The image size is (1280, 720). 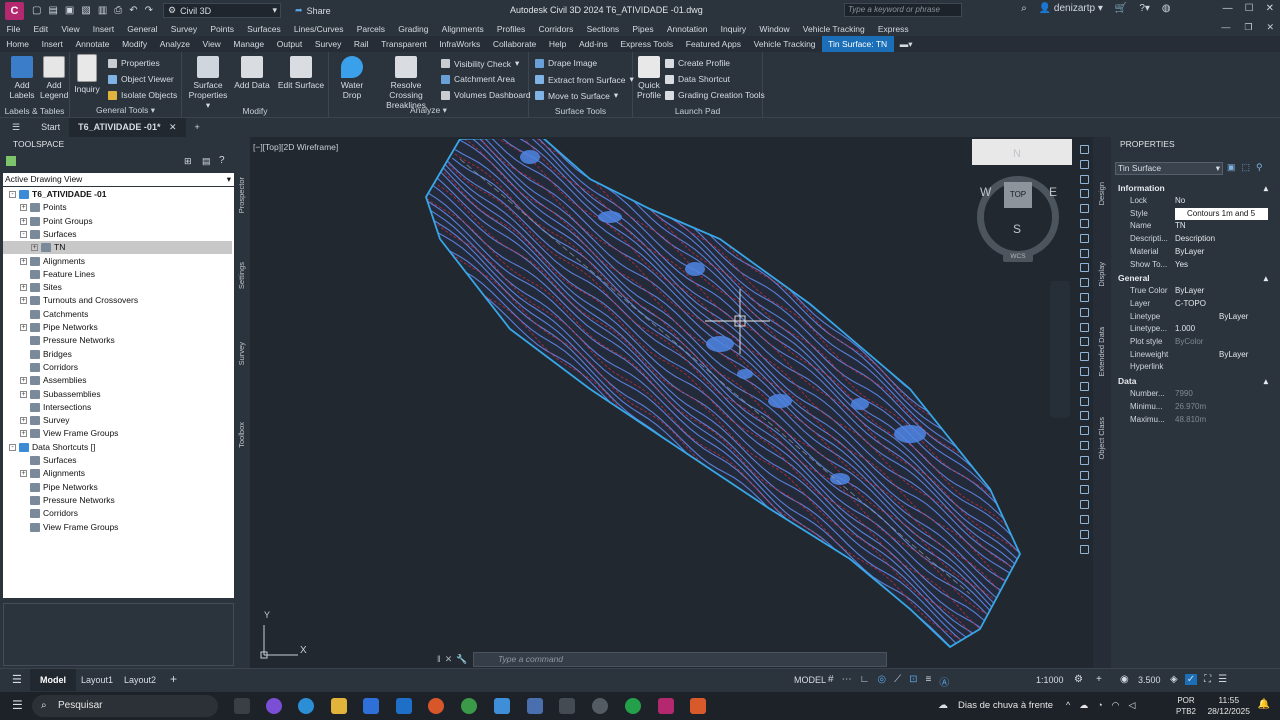 What do you see at coordinates (50, 127) in the screenshot?
I see `tab-start: Start` at bounding box center [50, 127].